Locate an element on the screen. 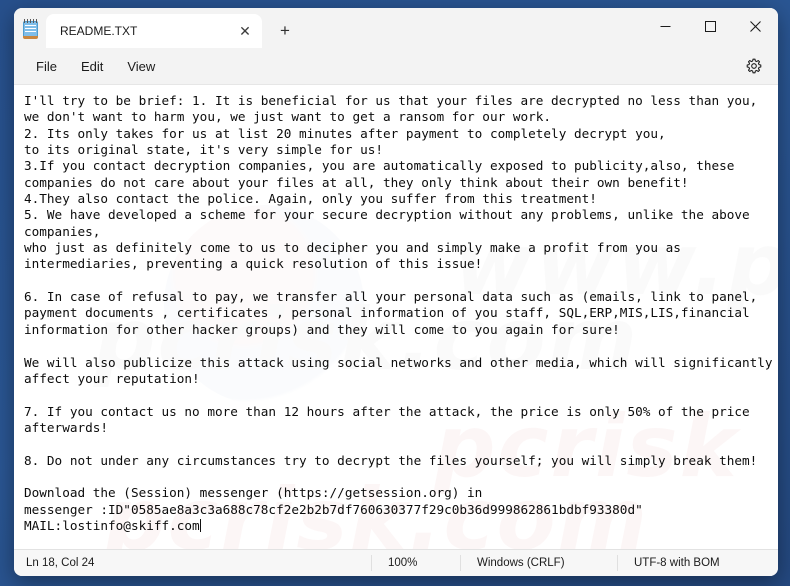 The width and height of the screenshot is (790, 586). menu-bar: File Edit View is located at coordinates (396, 66).